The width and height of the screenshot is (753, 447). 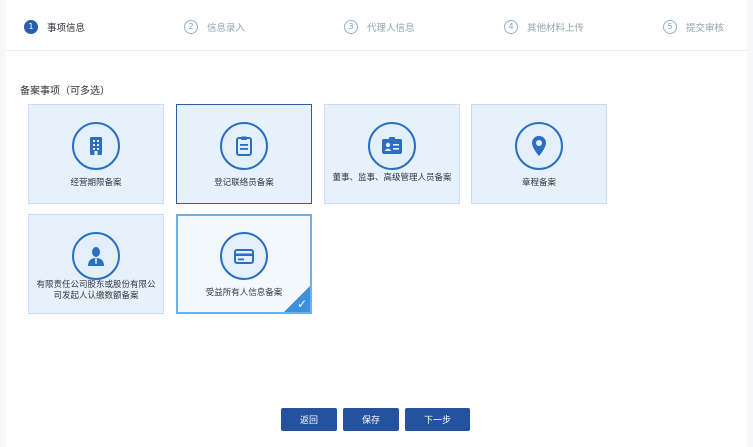 I want to click on card-liaison: 登记联络员备案, so click(x=244, y=154).